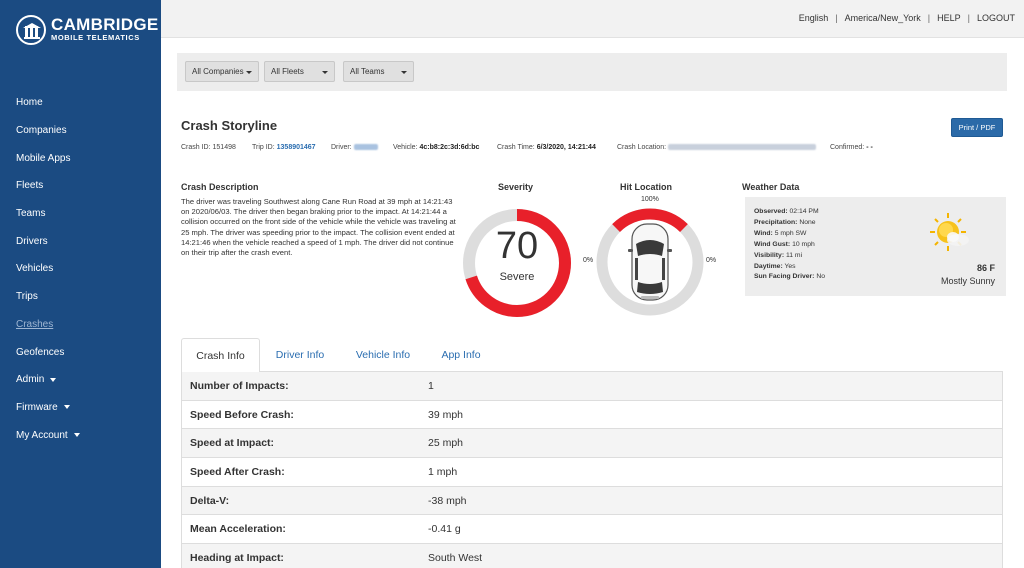  I want to click on sidebar-item-geofences: Geofences, so click(80, 352).